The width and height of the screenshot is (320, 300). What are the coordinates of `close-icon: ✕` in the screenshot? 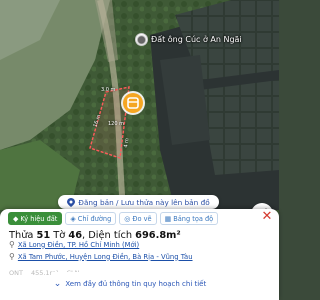 It's located at (267, 217).